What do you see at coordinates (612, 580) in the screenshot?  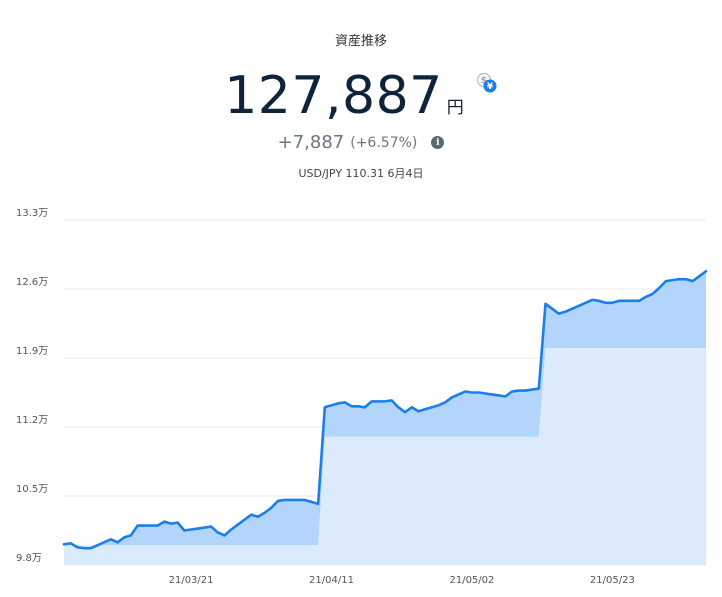 I see `x-tick-label: 21/05/23` at bounding box center [612, 580].